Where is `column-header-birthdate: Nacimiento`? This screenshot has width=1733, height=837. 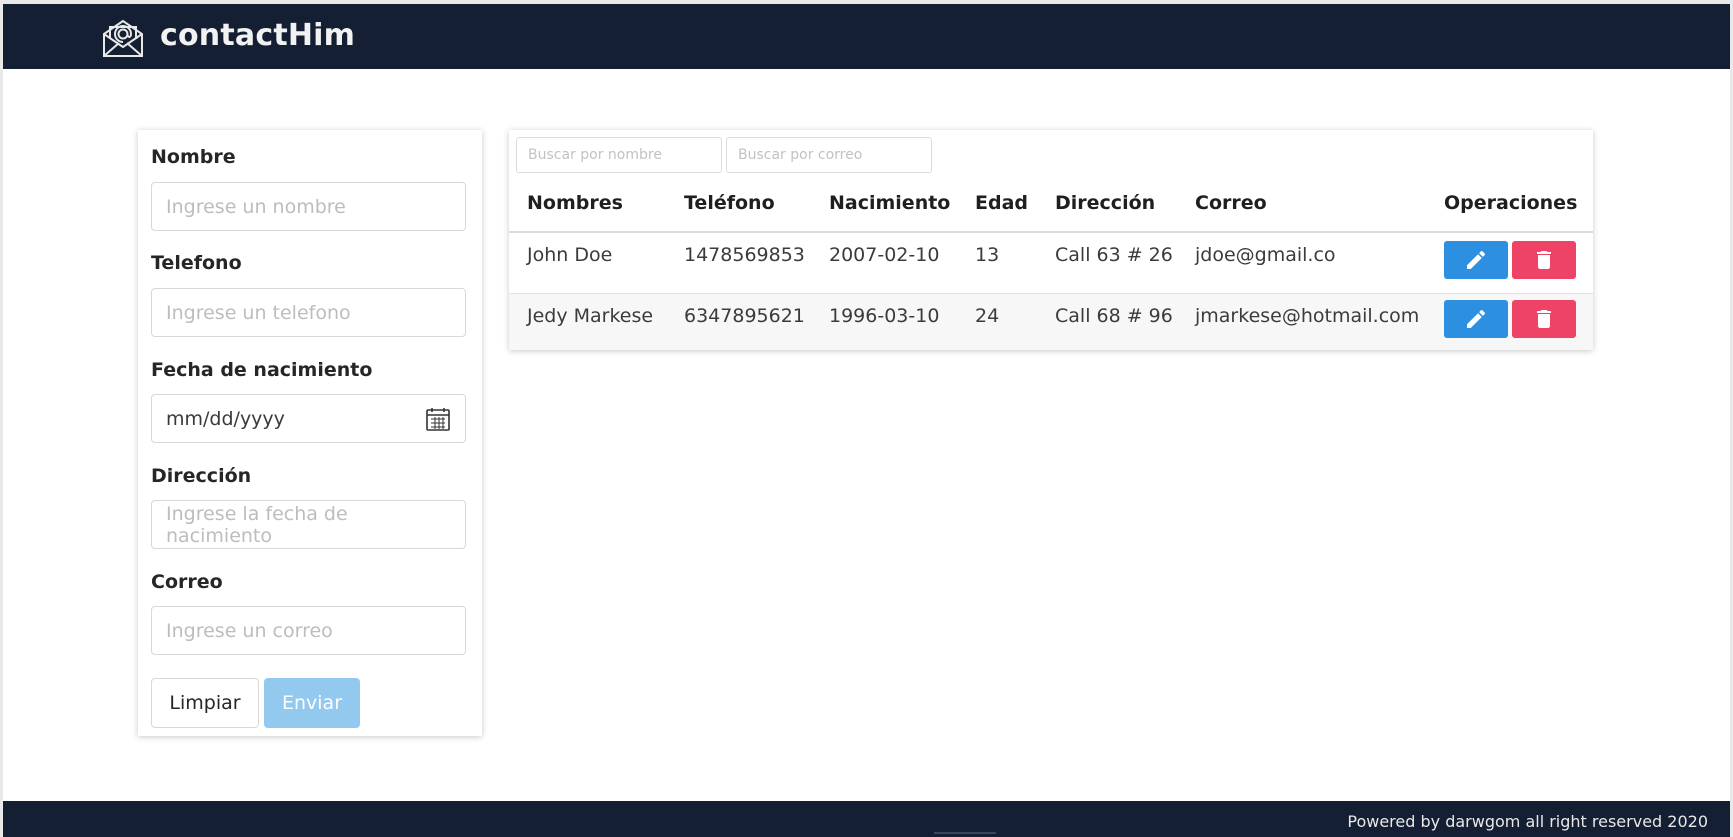
column-header-birthdate: Nacimiento is located at coordinates (890, 203).